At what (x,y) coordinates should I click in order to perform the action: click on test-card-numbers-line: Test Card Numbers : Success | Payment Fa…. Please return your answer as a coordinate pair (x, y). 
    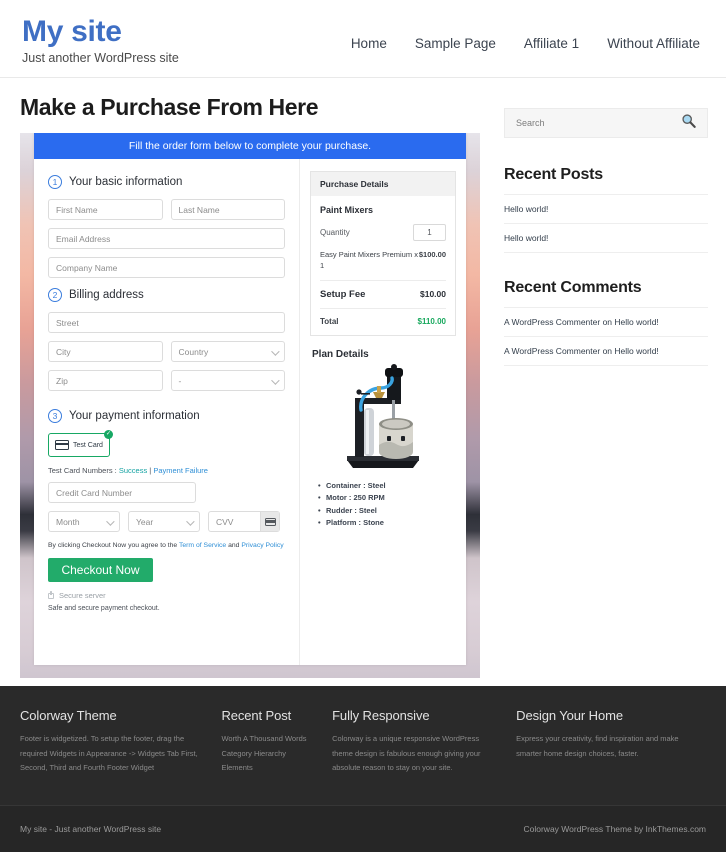
    Looking at the image, I should click on (166, 470).